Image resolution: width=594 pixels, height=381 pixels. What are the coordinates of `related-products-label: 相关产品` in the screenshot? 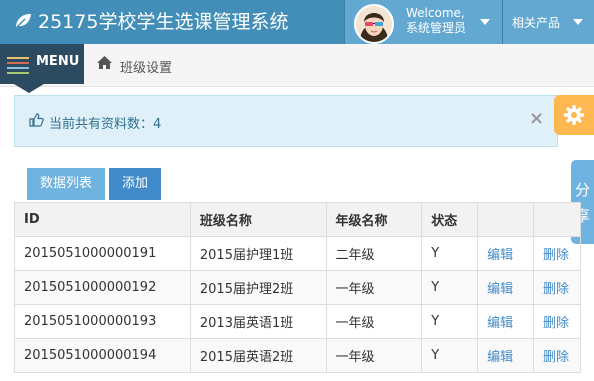 It's located at (536, 23).